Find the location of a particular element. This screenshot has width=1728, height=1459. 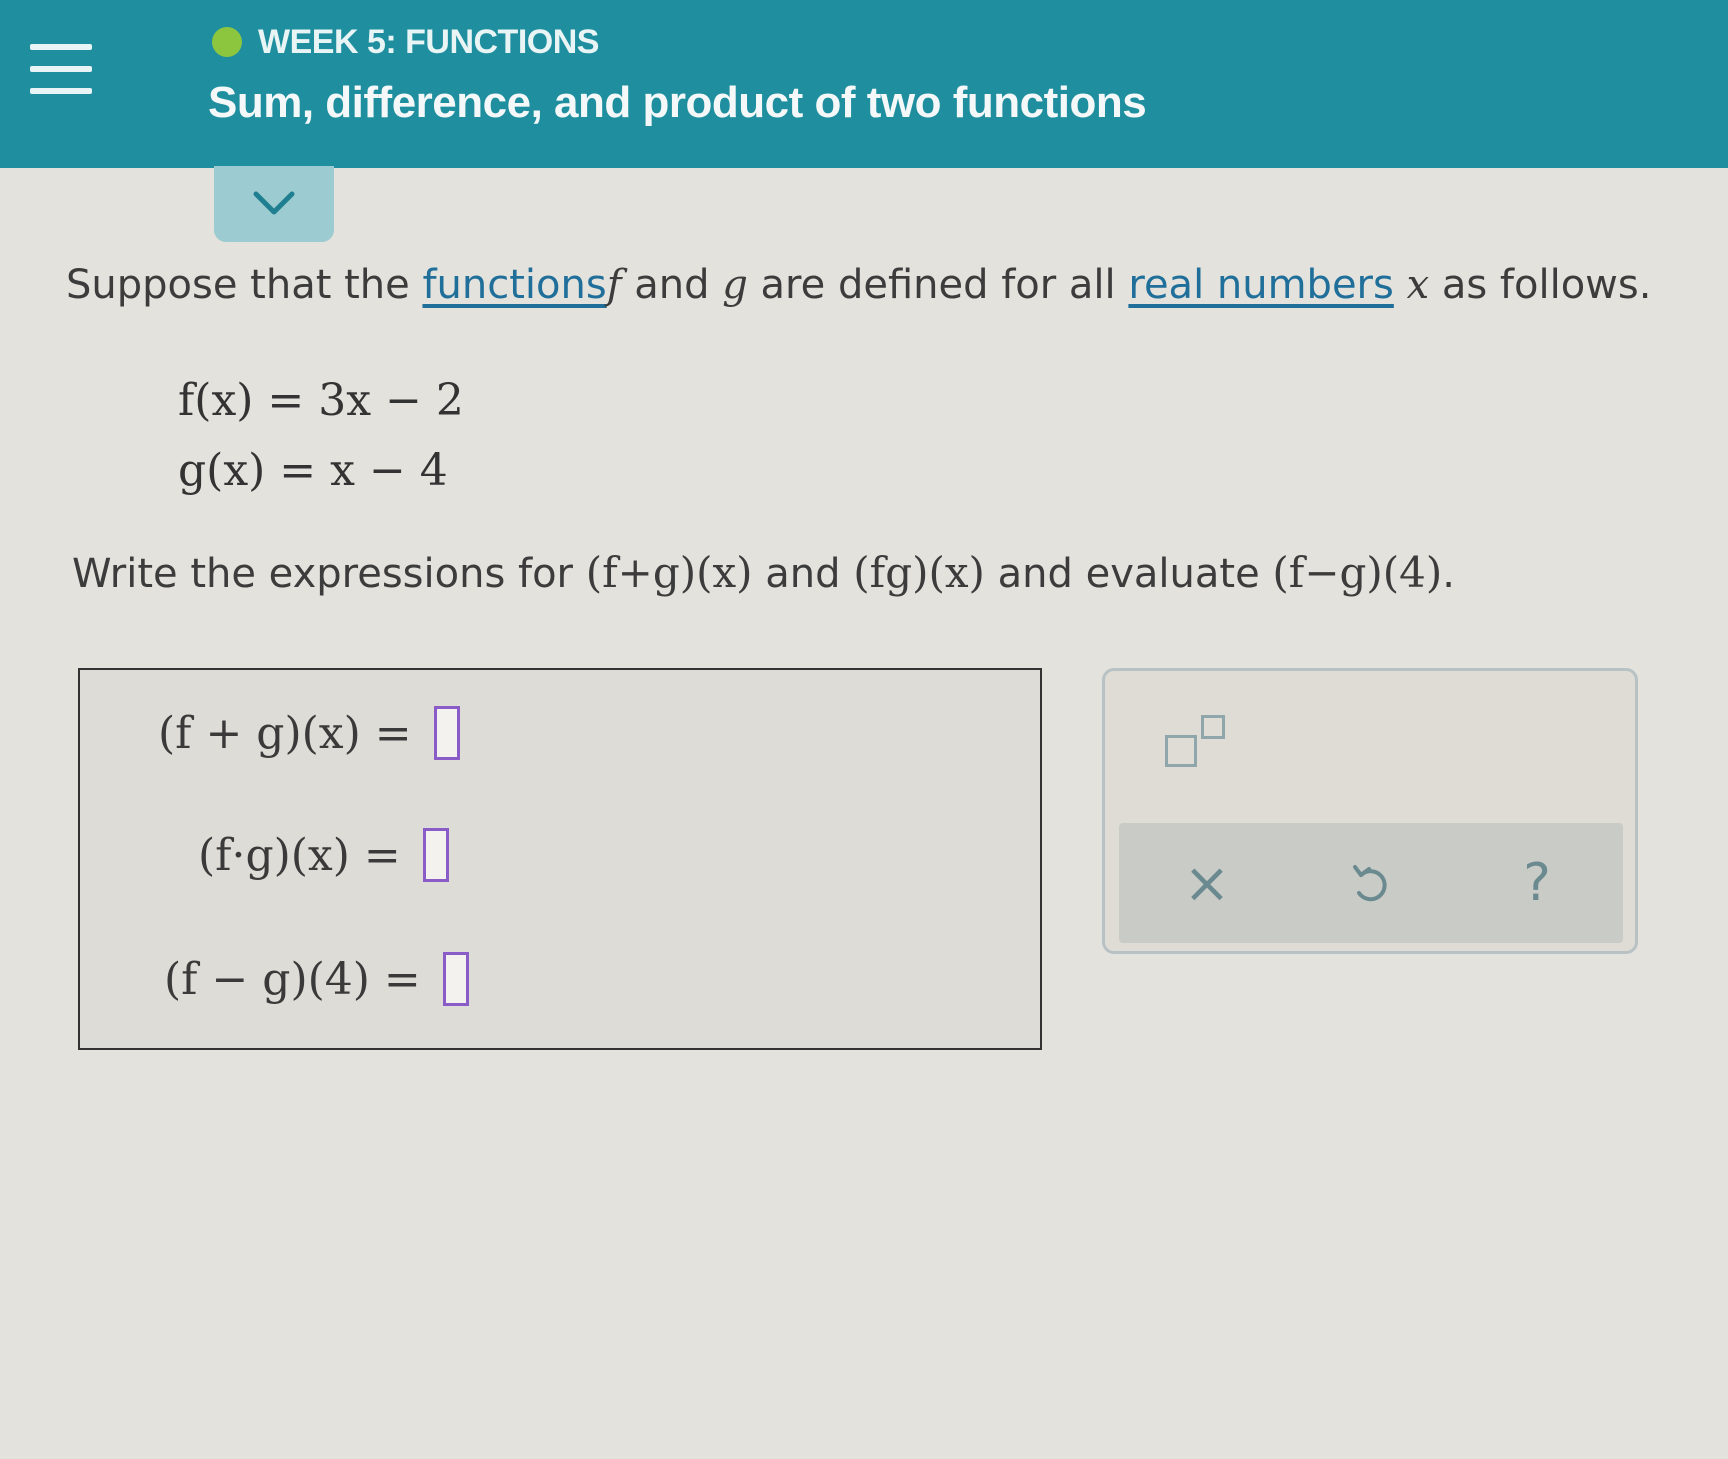

task-text-1: Write the expressions for is located at coordinates (329, 574).